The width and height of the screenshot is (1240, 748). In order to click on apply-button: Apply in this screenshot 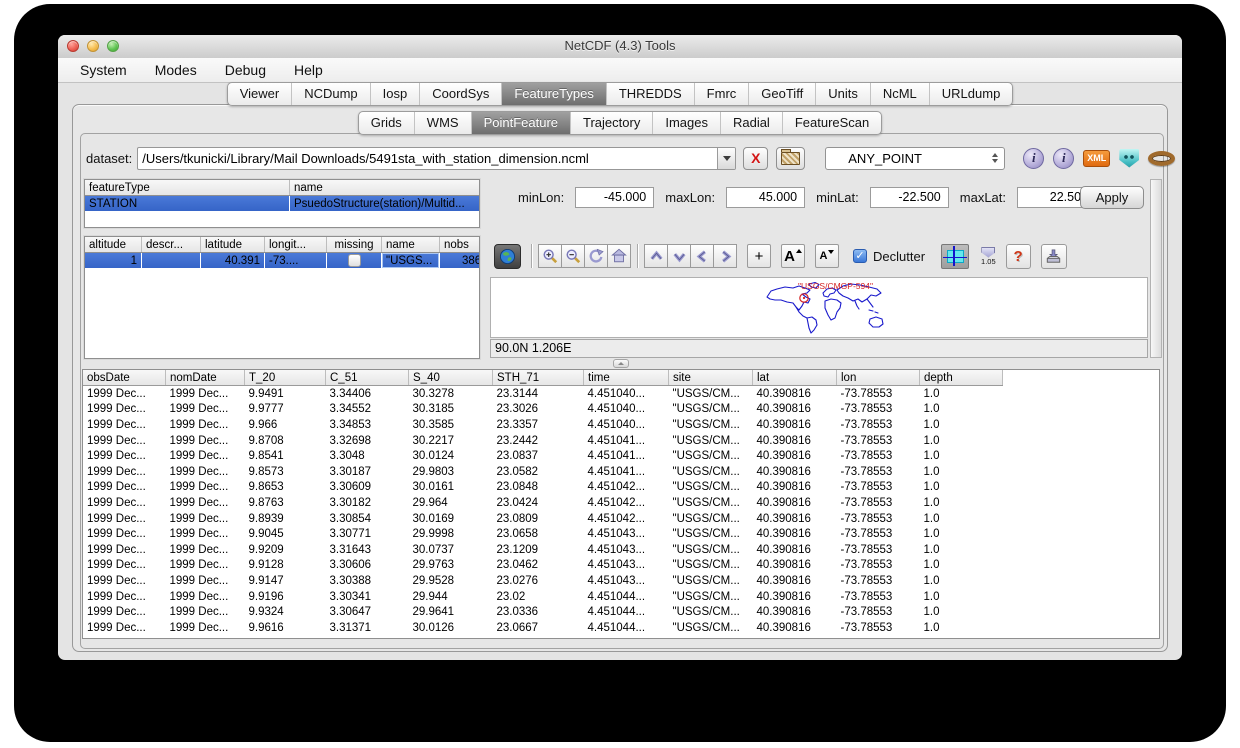, I will do `click(1112, 197)`.